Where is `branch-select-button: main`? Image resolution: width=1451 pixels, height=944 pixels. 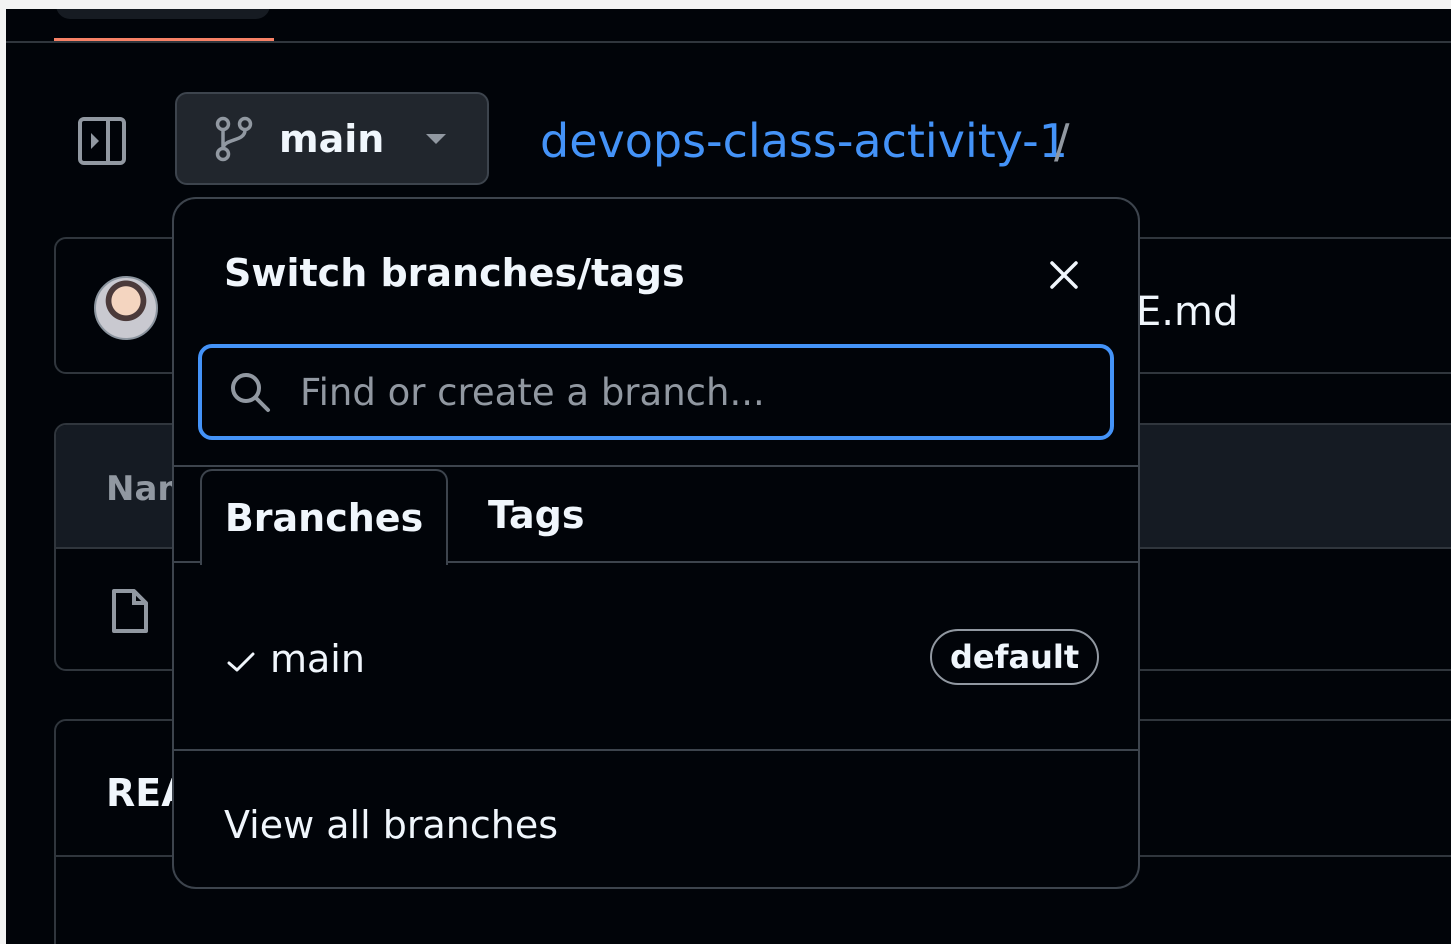 branch-select-button: main is located at coordinates (332, 138).